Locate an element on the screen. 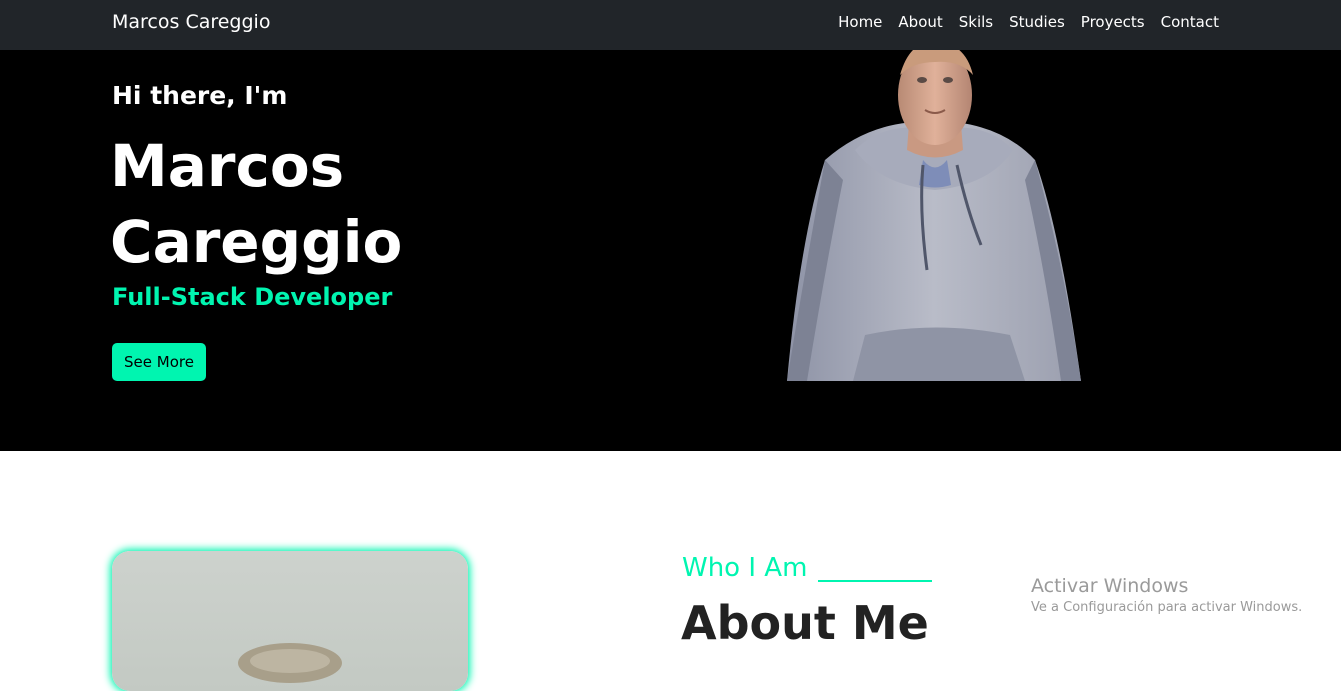 Image resolution: width=1341 pixels, height=691 pixels. hero-greeting: Hi there, I'm is located at coordinates (200, 95).